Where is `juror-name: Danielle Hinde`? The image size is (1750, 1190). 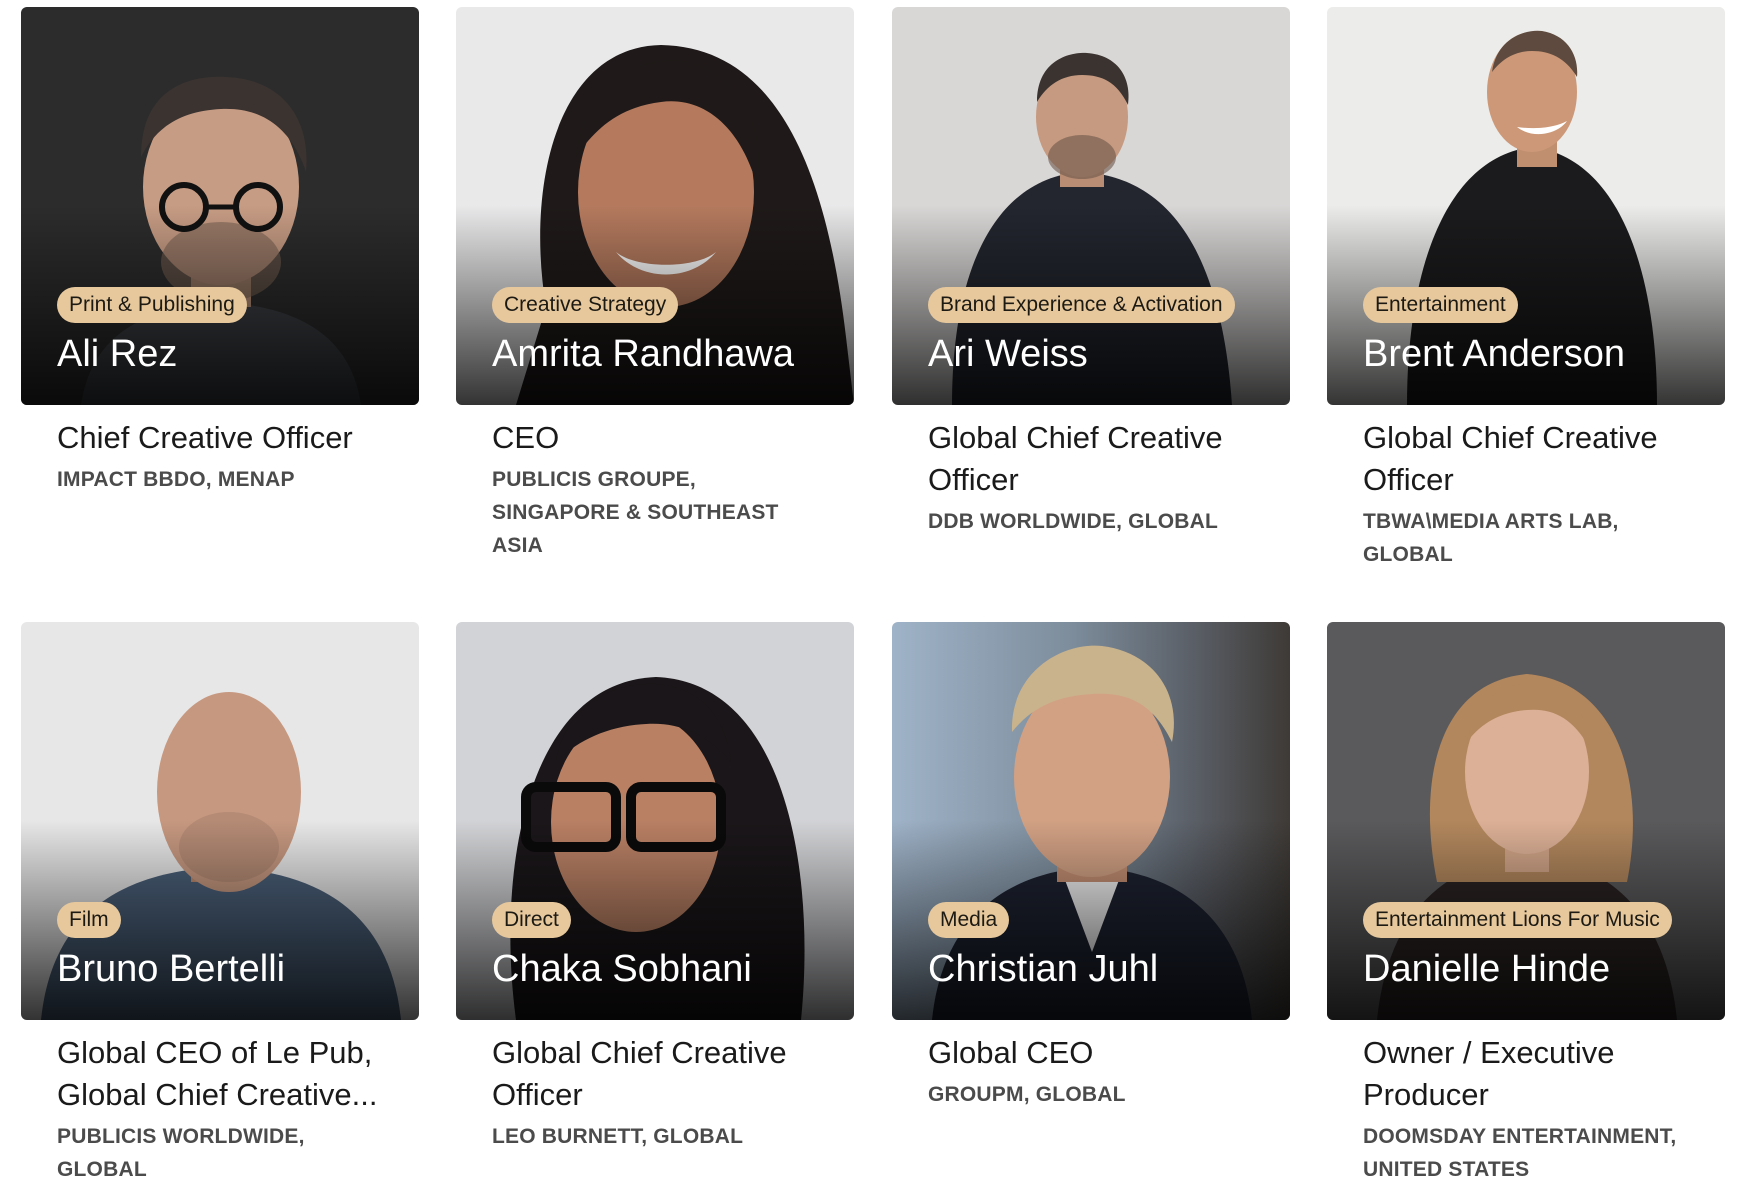 juror-name: Danielle Hinde is located at coordinates (1486, 969).